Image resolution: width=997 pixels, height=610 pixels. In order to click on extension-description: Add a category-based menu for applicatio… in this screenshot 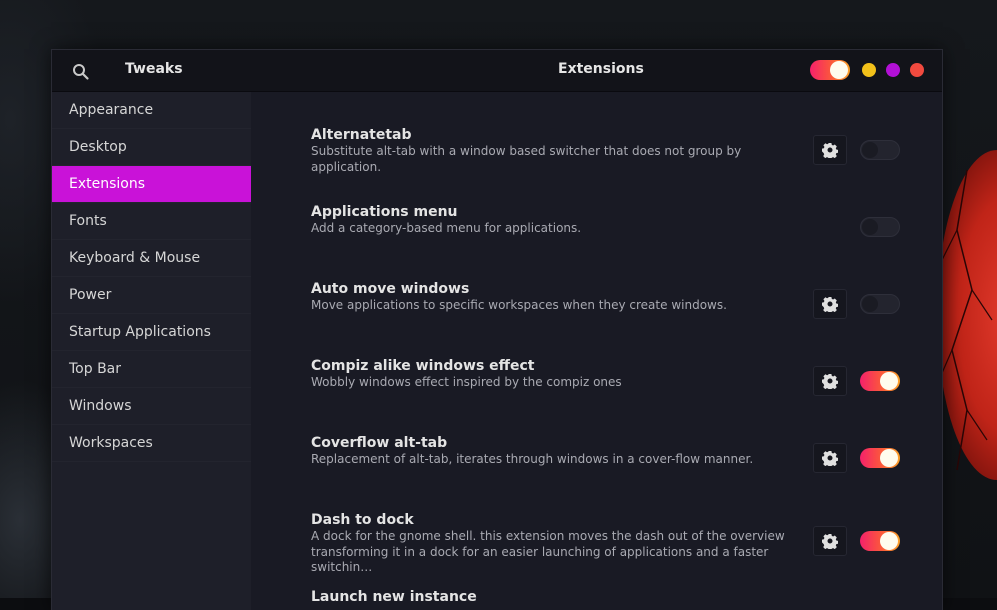, I will do `click(446, 228)`.